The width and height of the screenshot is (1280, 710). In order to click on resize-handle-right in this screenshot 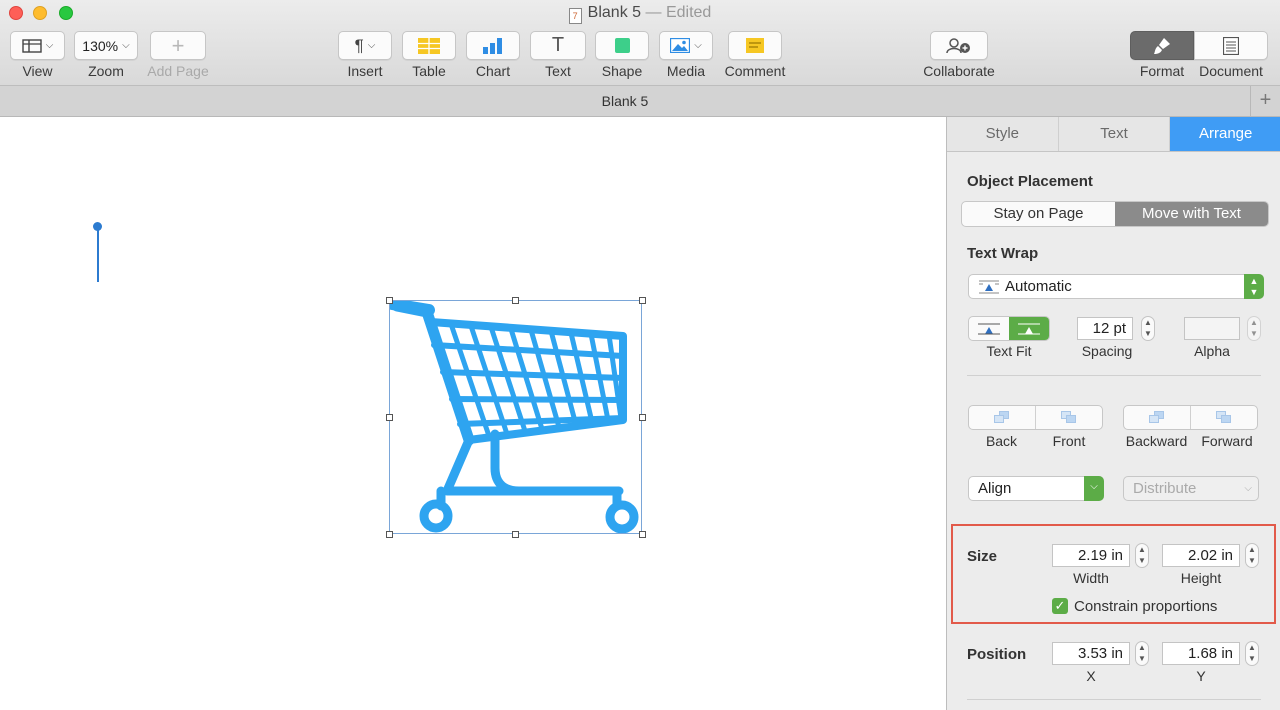, I will do `click(642, 417)`.